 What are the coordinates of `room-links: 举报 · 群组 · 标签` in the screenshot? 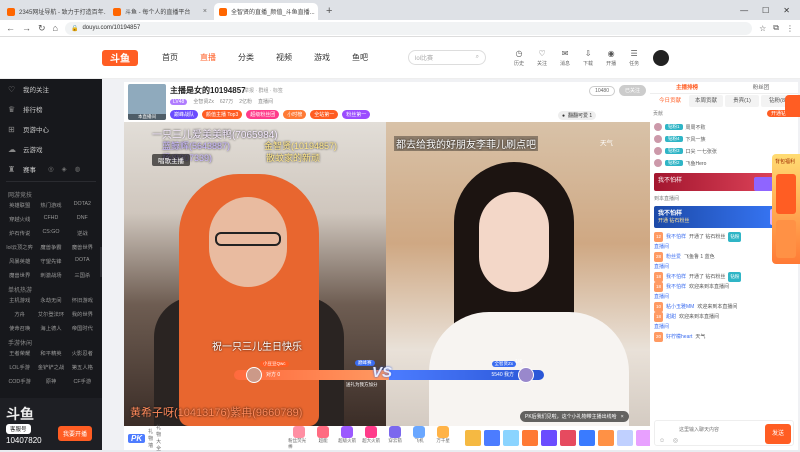 It's located at (263, 90).